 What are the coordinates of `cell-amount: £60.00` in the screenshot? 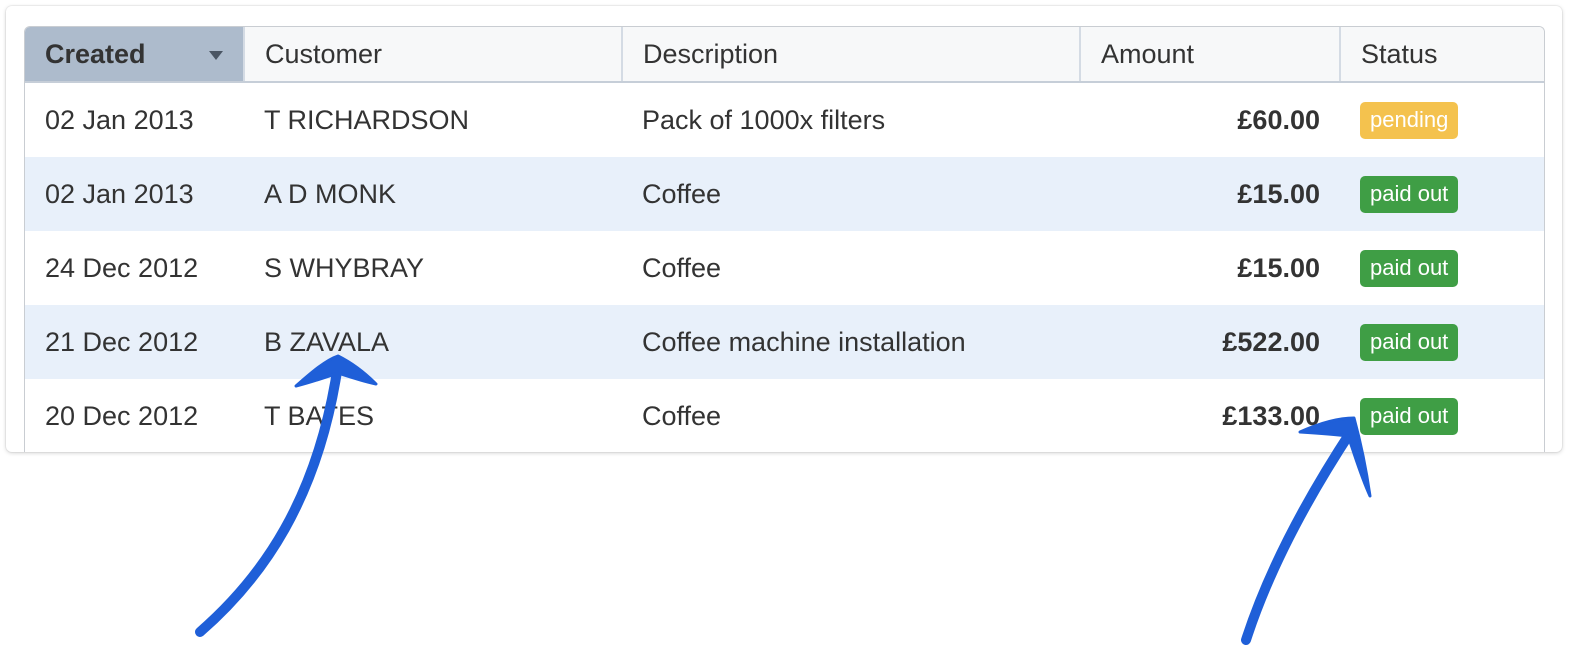 It's located at (1210, 119).